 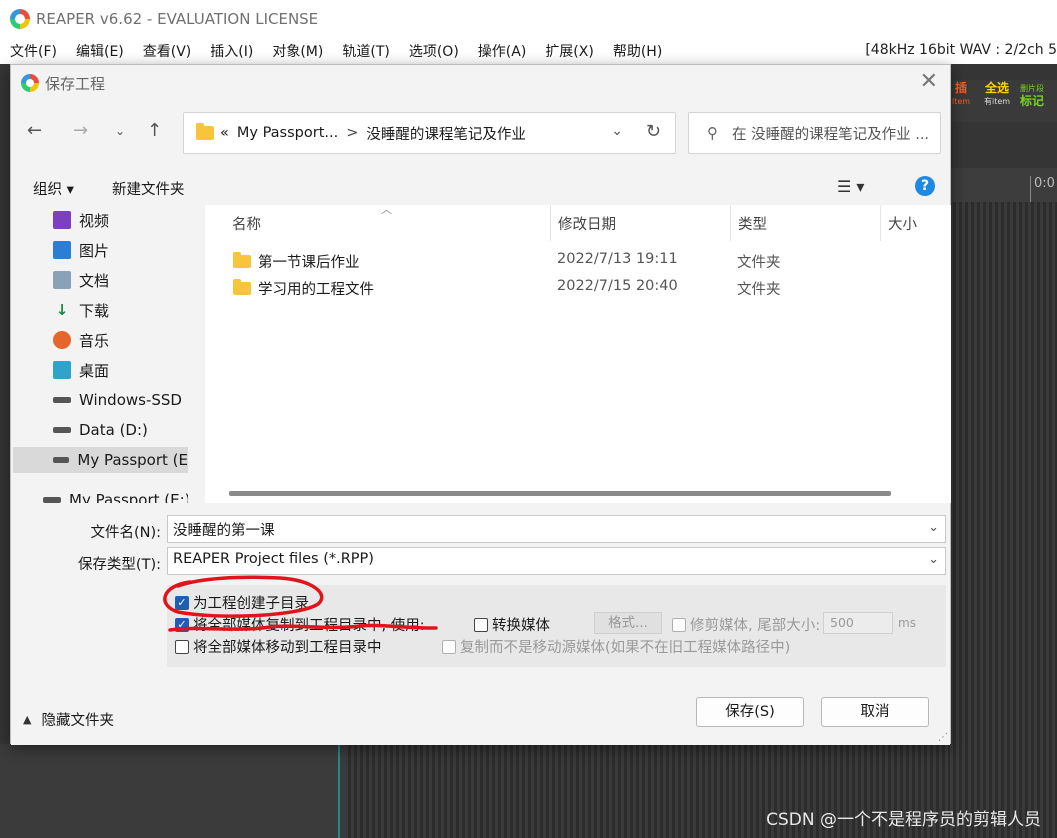 What do you see at coordinates (569, 51) in the screenshot?
I see `menu-extensions: 扩展(X)` at bounding box center [569, 51].